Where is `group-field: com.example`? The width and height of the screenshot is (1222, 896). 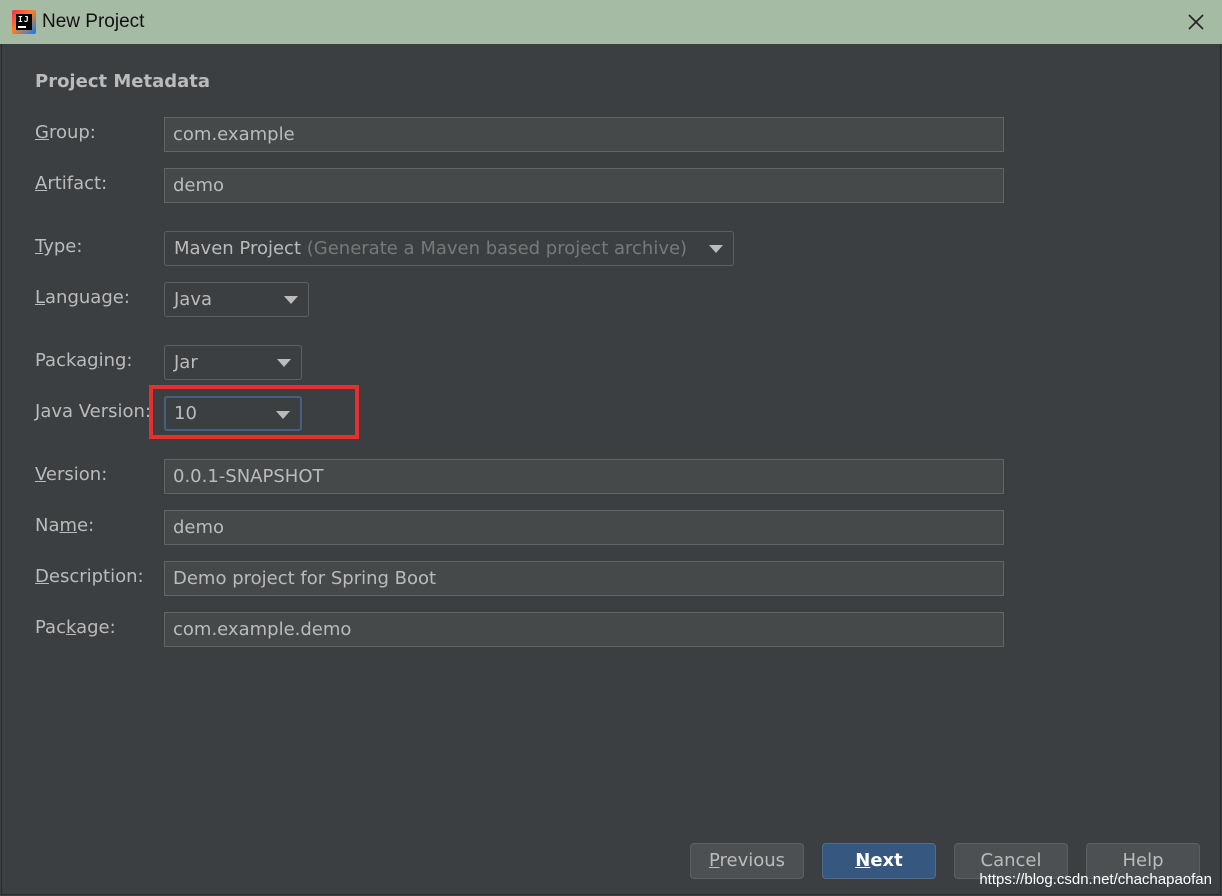 group-field: com.example is located at coordinates (584, 134).